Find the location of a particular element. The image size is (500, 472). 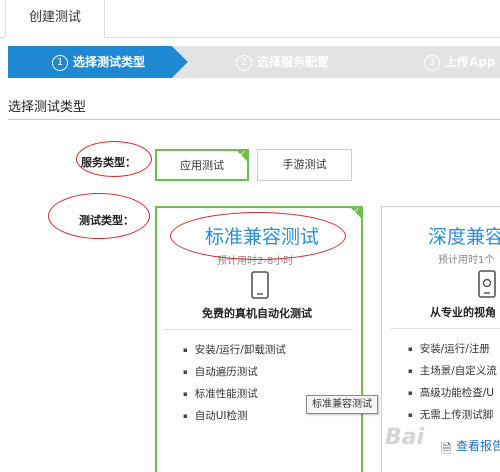

phone-gear-icon is located at coordinates (487, 284).